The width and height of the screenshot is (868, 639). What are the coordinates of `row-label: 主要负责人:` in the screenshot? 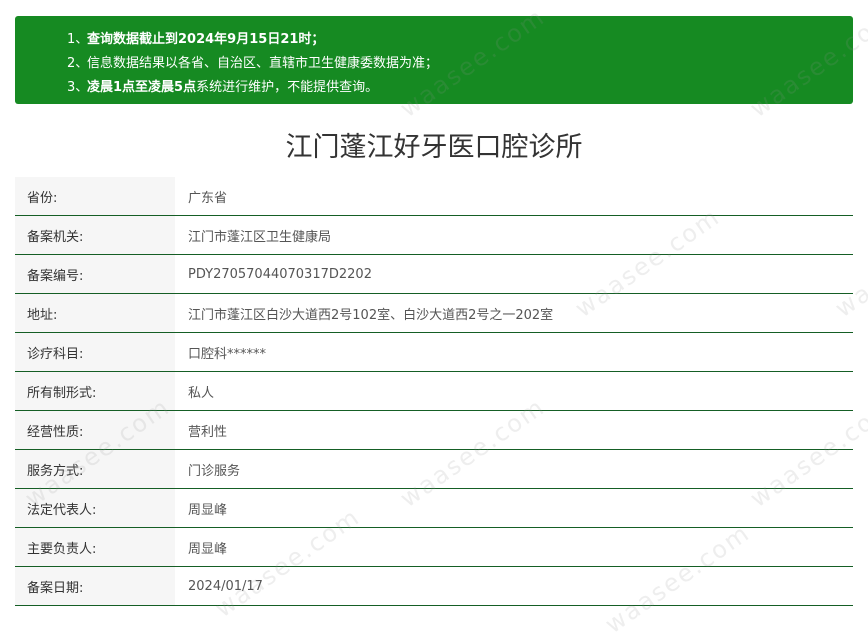 It's located at (95, 547).